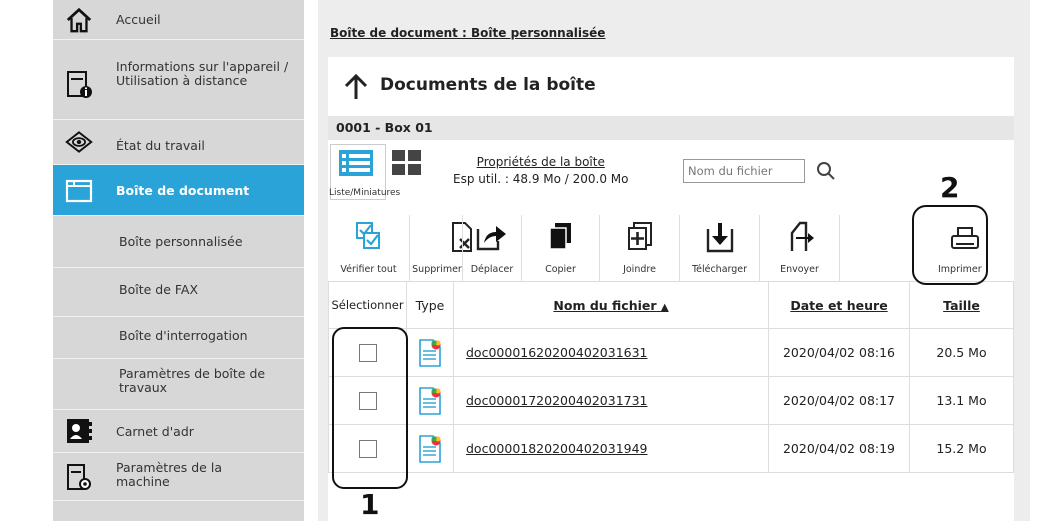 The image size is (1046, 521). I want to click on sub-item-label: Boîte de FAX, so click(159, 289).